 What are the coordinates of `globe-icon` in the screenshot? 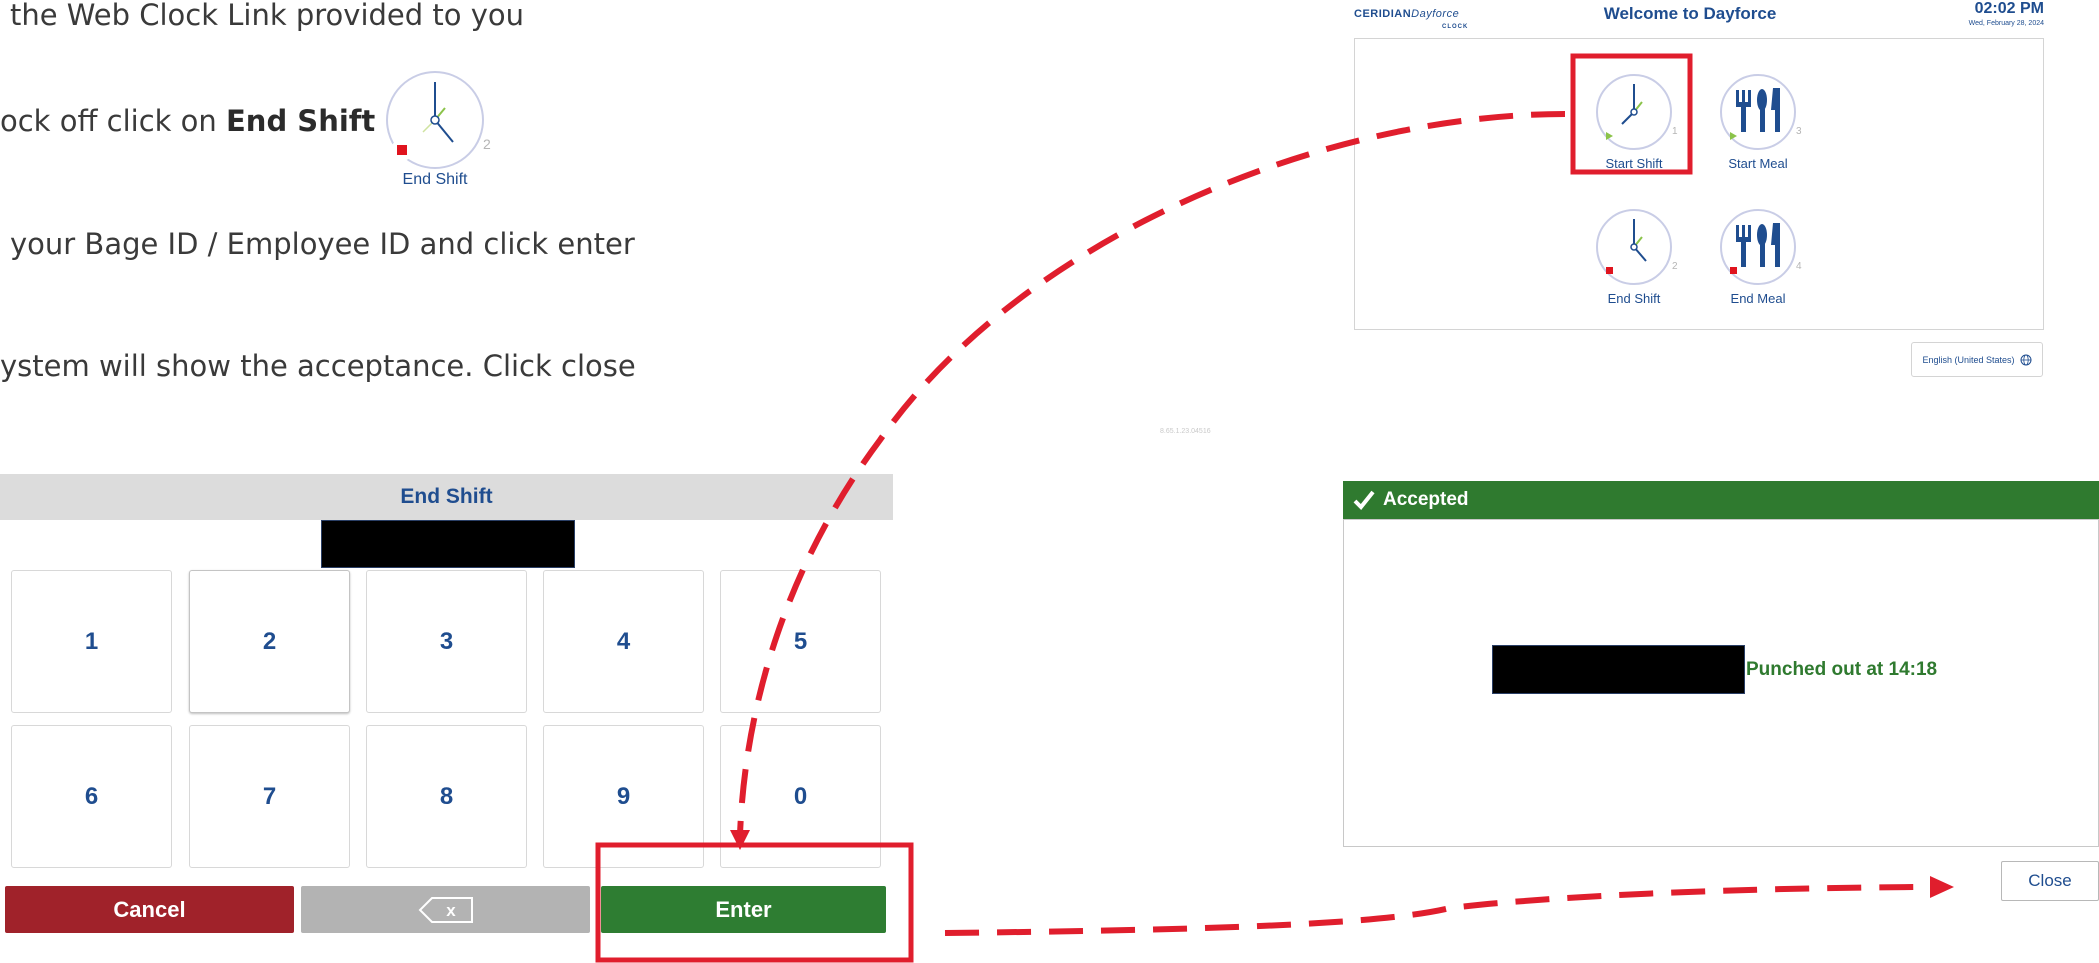 It's located at (2026, 359).